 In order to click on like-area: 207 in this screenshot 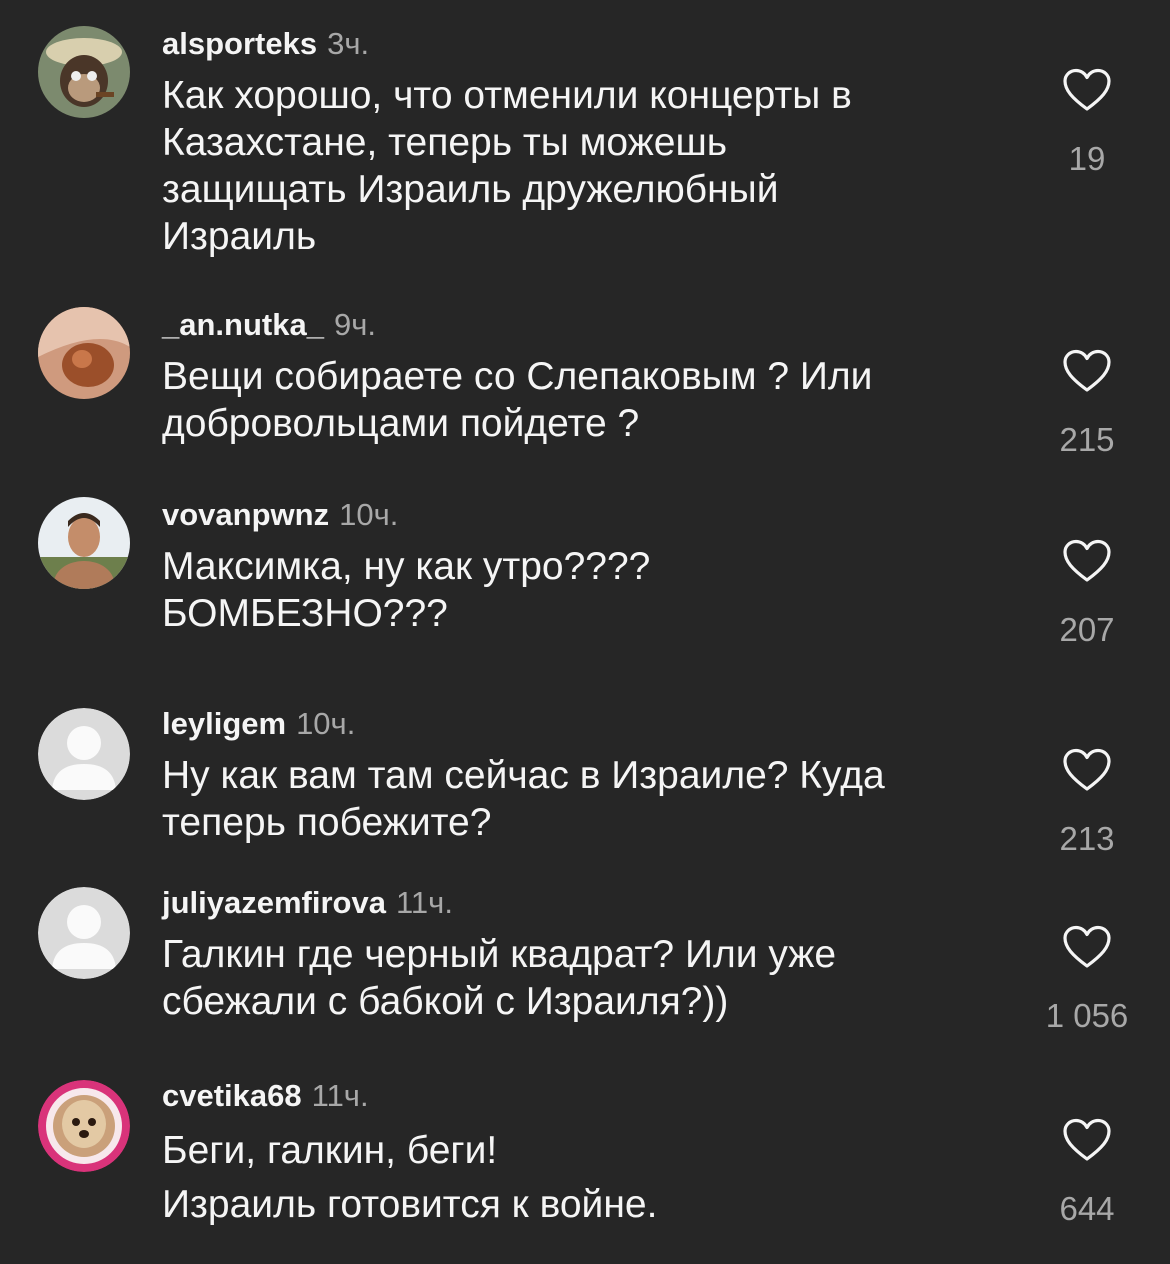, I will do `click(1087, 594)`.